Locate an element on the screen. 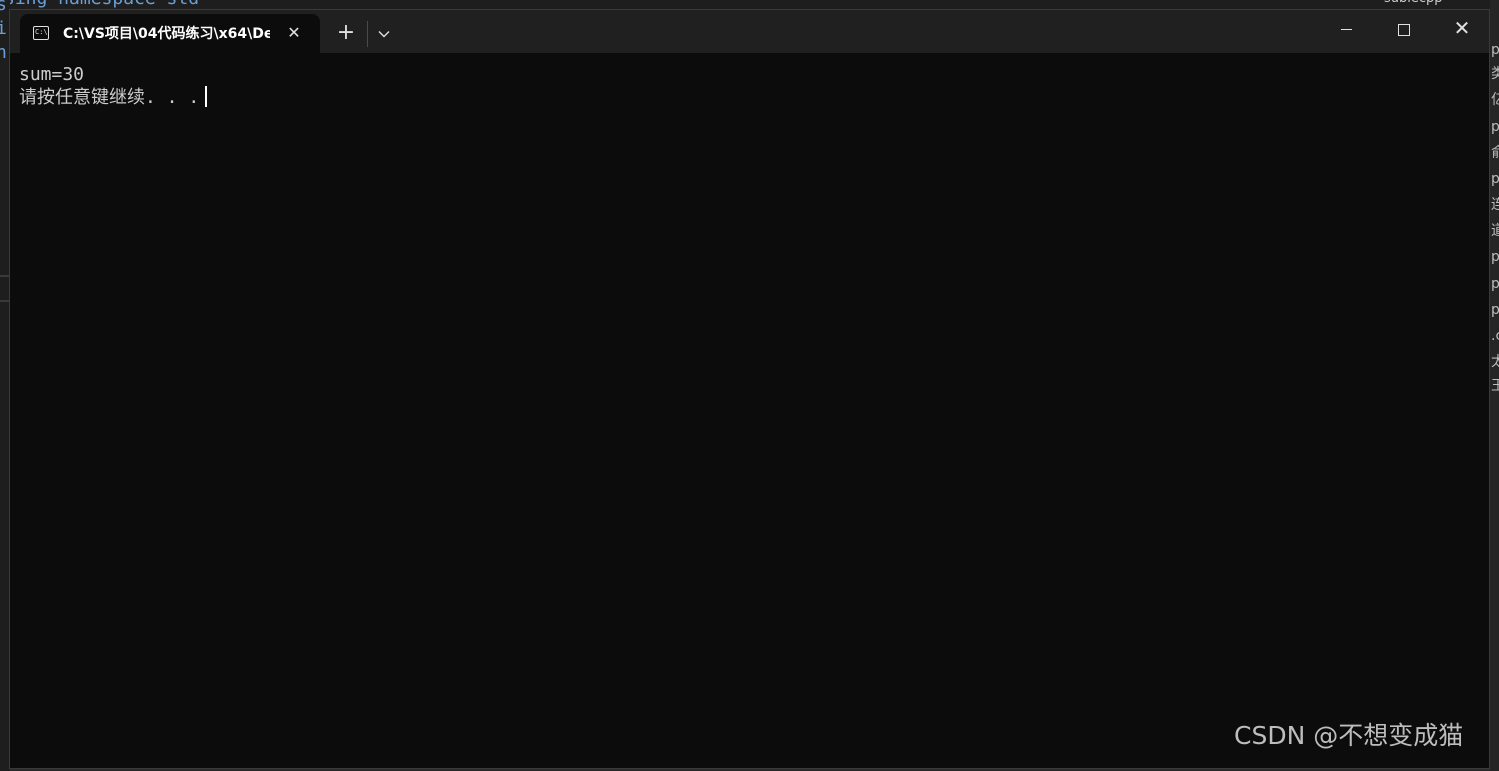 The height and width of the screenshot is (771, 1499). maximize-icon is located at coordinates (1404, 29).